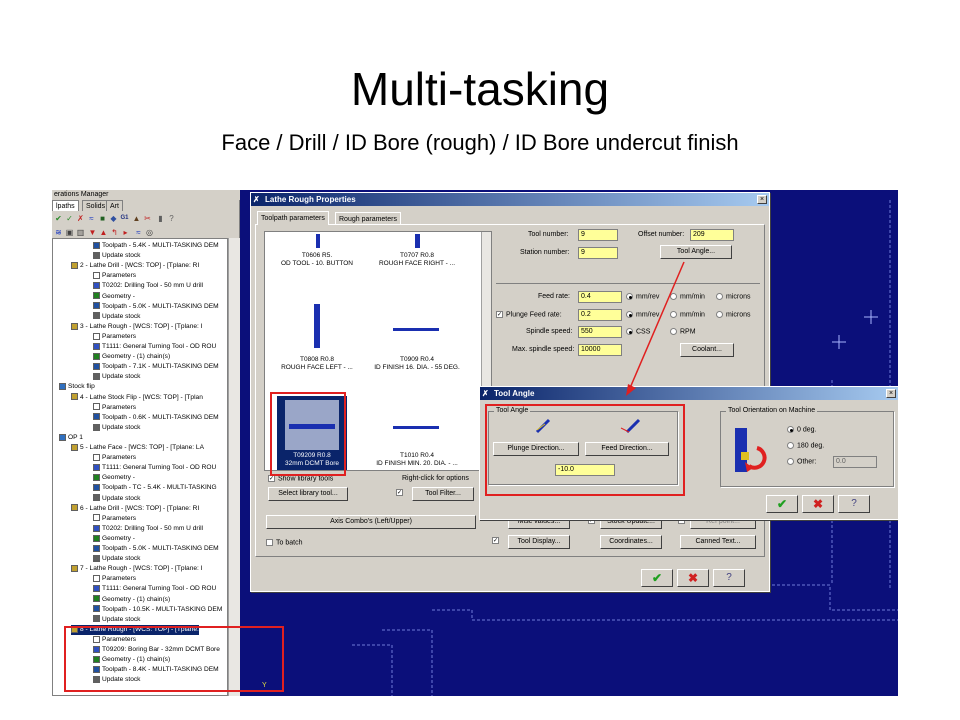 The image size is (960, 720). What do you see at coordinates (293, 218) in the screenshot?
I see `tab-toolpath-parameters: Toolpath parameters` at bounding box center [293, 218].